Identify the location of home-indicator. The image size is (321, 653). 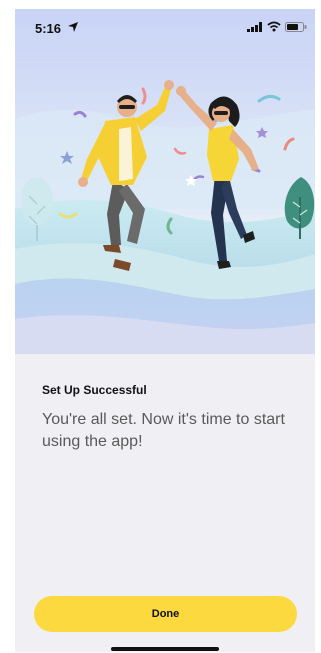
(165, 649).